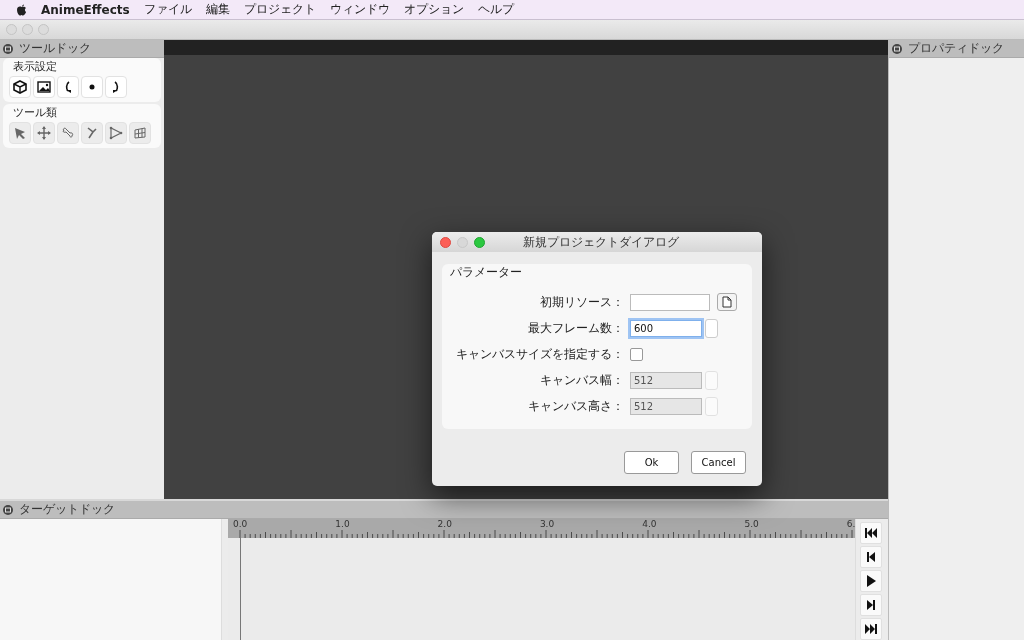 The image size is (1024, 640). I want to click on app-menu: AnimeEffects, so click(85, 9).